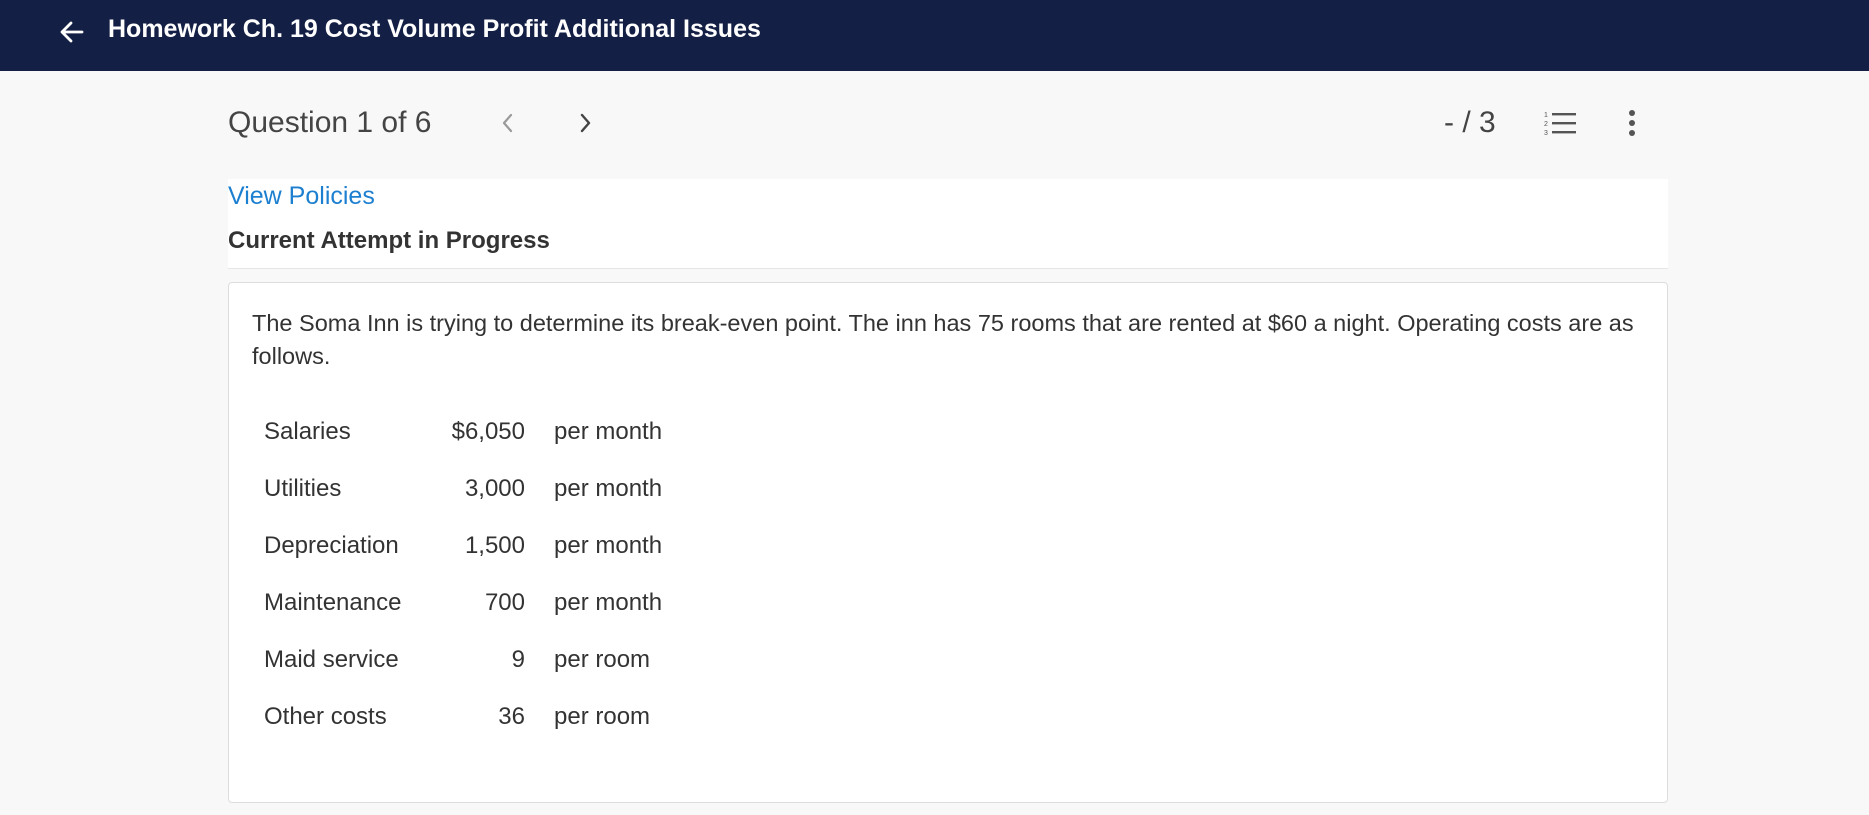  Describe the element at coordinates (457, 488) in the screenshot. I see `table-row: Utilities 3,000 per month` at that location.